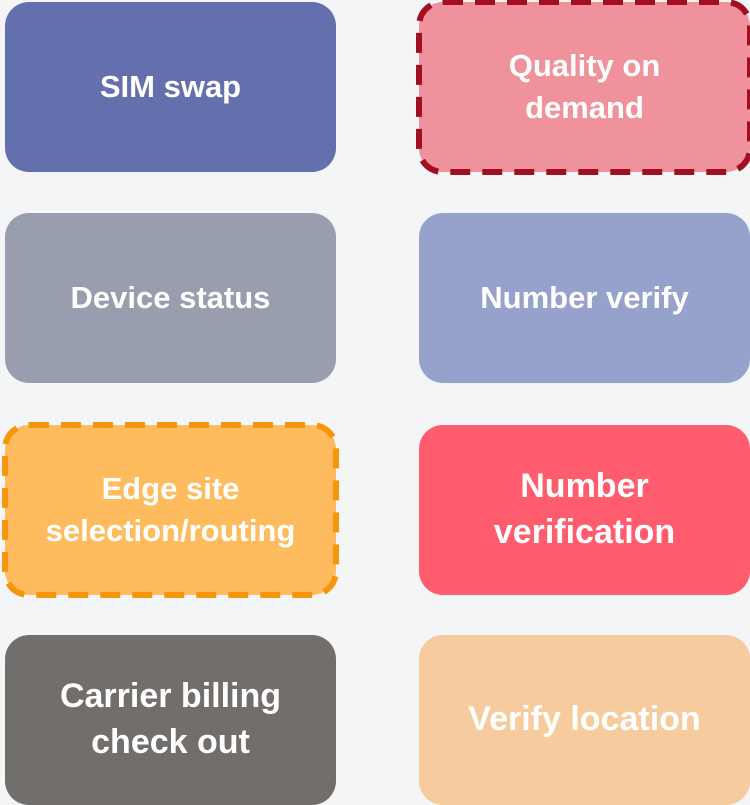 The width and height of the screenshot is (750, 805). I want to click on tile-label: Number verification, so click(584, 510).